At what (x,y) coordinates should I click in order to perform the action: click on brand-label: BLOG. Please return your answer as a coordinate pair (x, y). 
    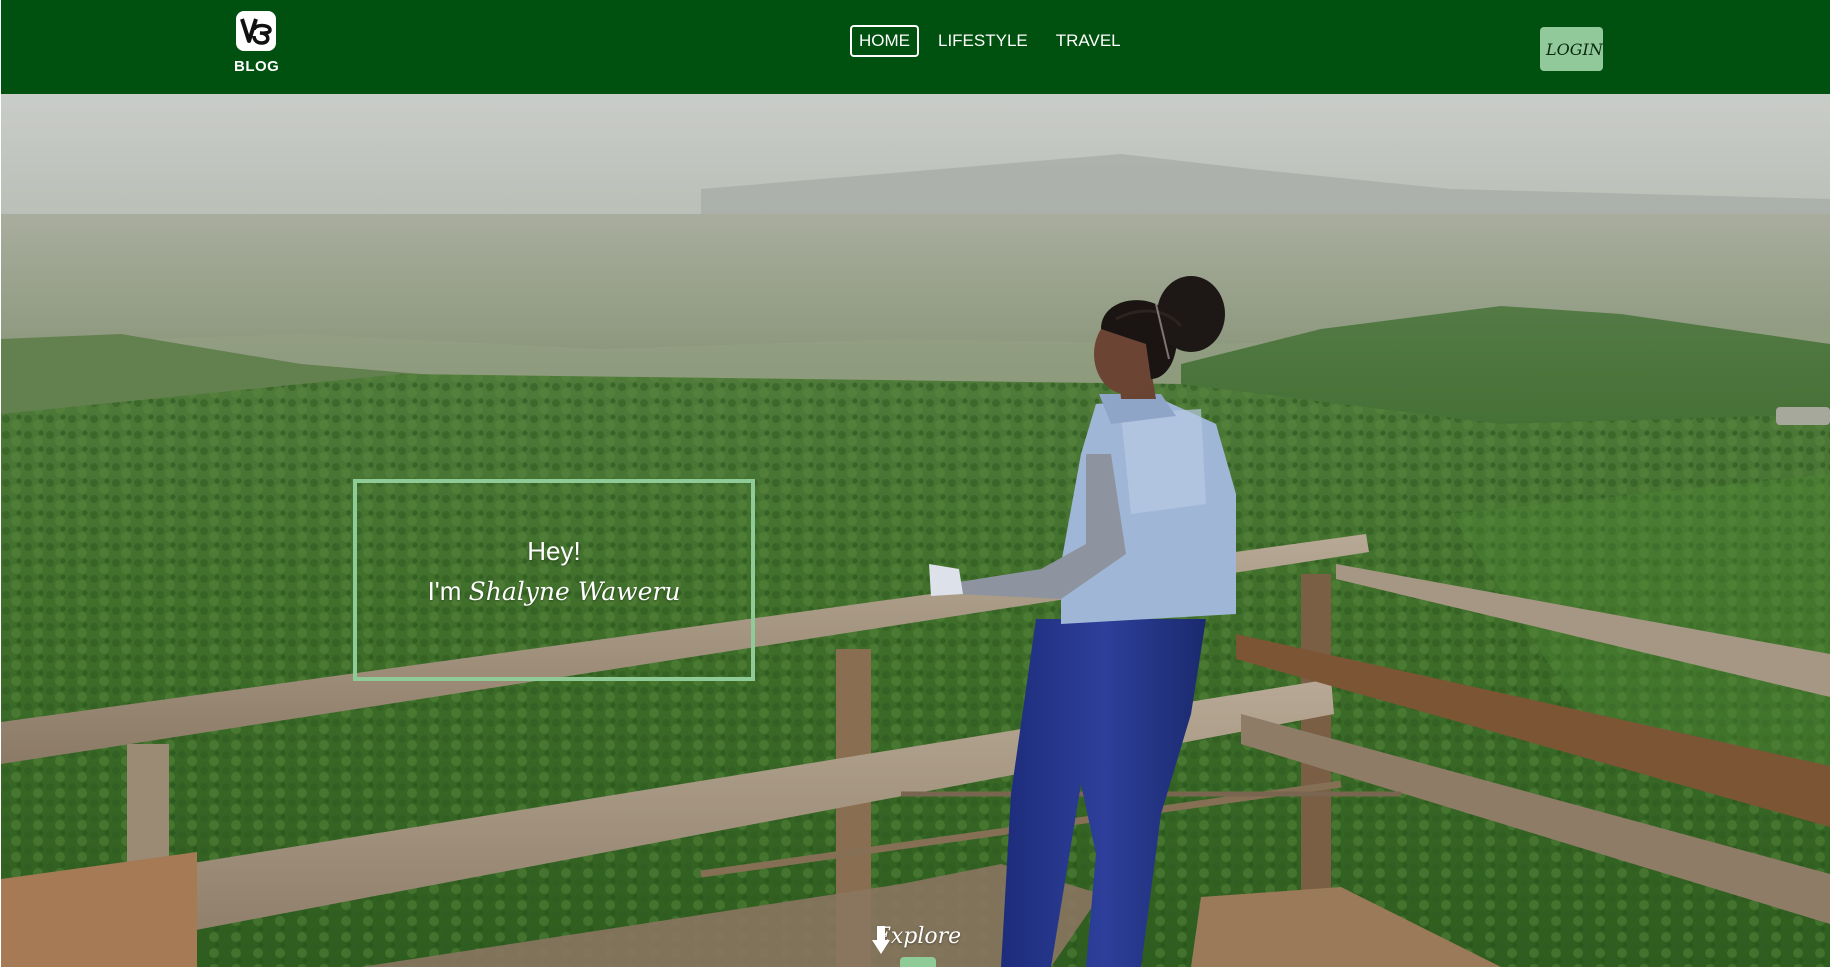
    Looking at the image, I should click on (257, 66).